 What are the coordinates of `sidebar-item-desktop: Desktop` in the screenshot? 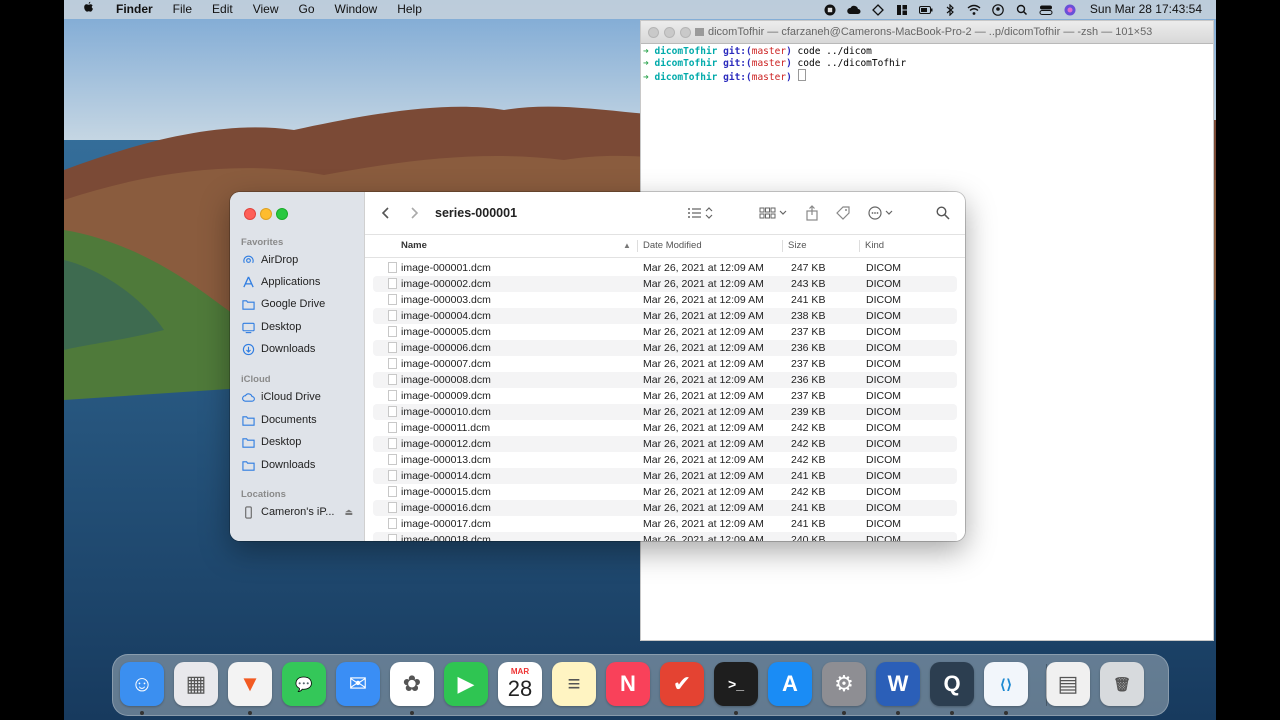 It's located at (271, 327).